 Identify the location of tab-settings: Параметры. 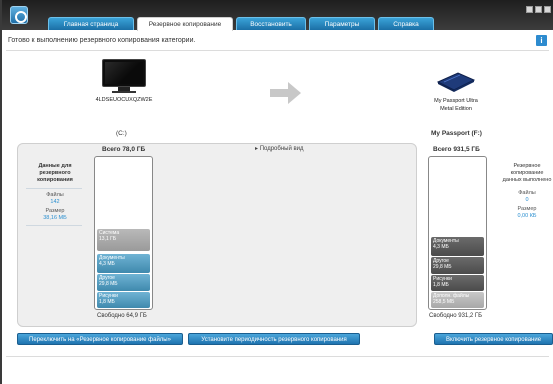
(342, 23).